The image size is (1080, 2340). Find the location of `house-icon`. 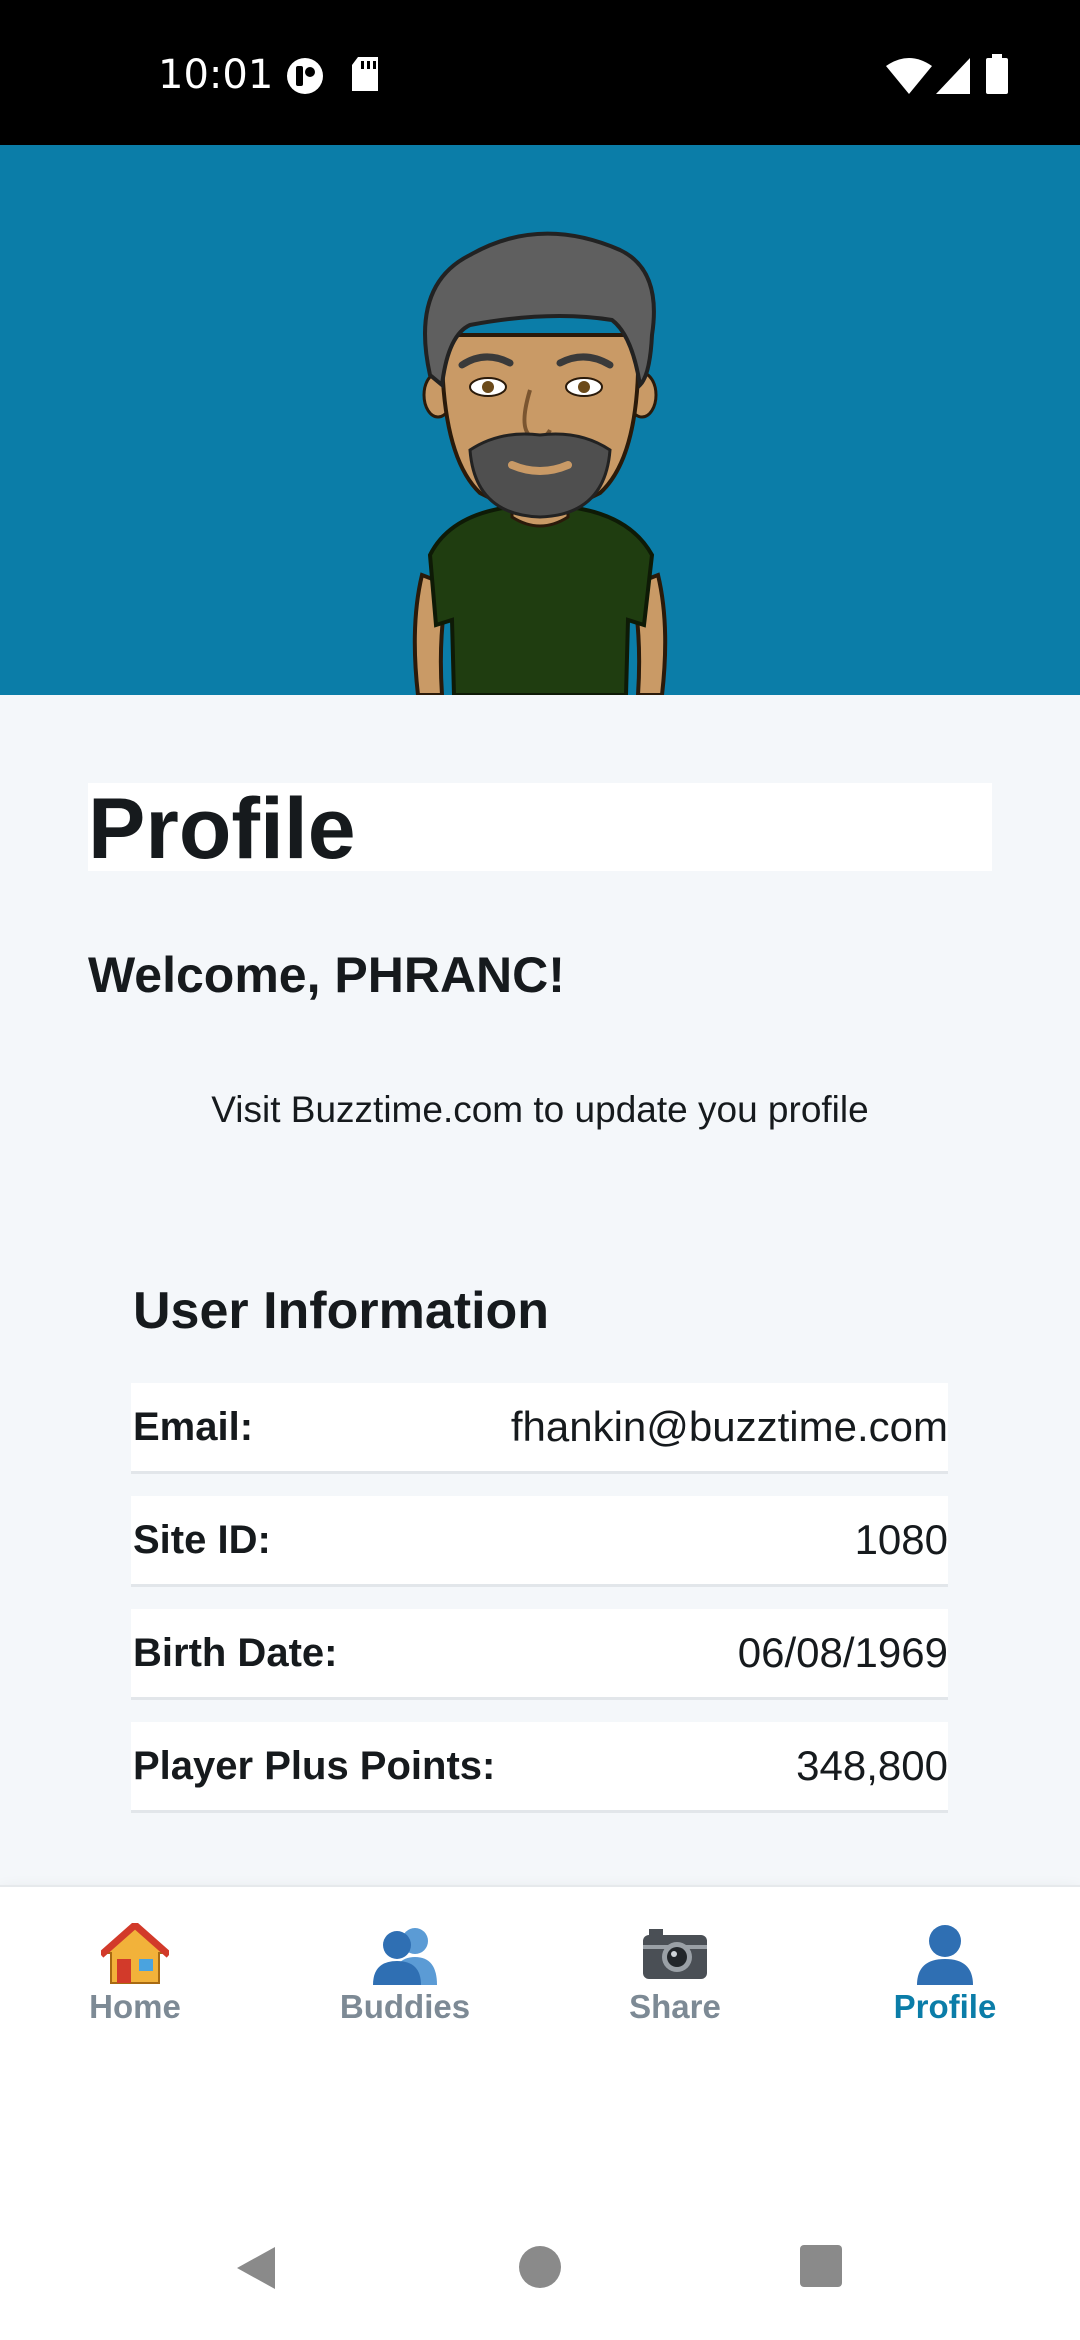

house-icon is located at coordinates (135, 1953).